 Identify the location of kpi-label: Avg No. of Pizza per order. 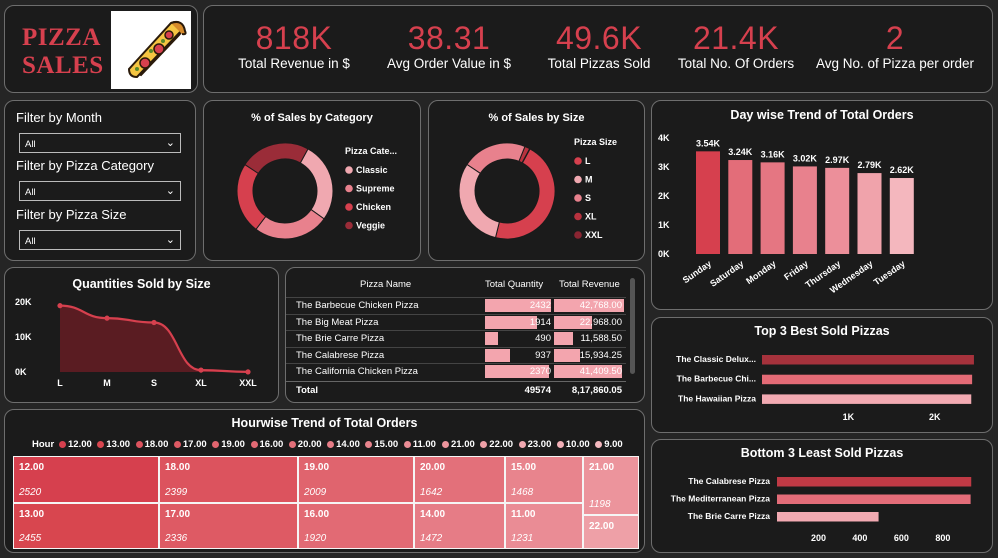
(895, 63).